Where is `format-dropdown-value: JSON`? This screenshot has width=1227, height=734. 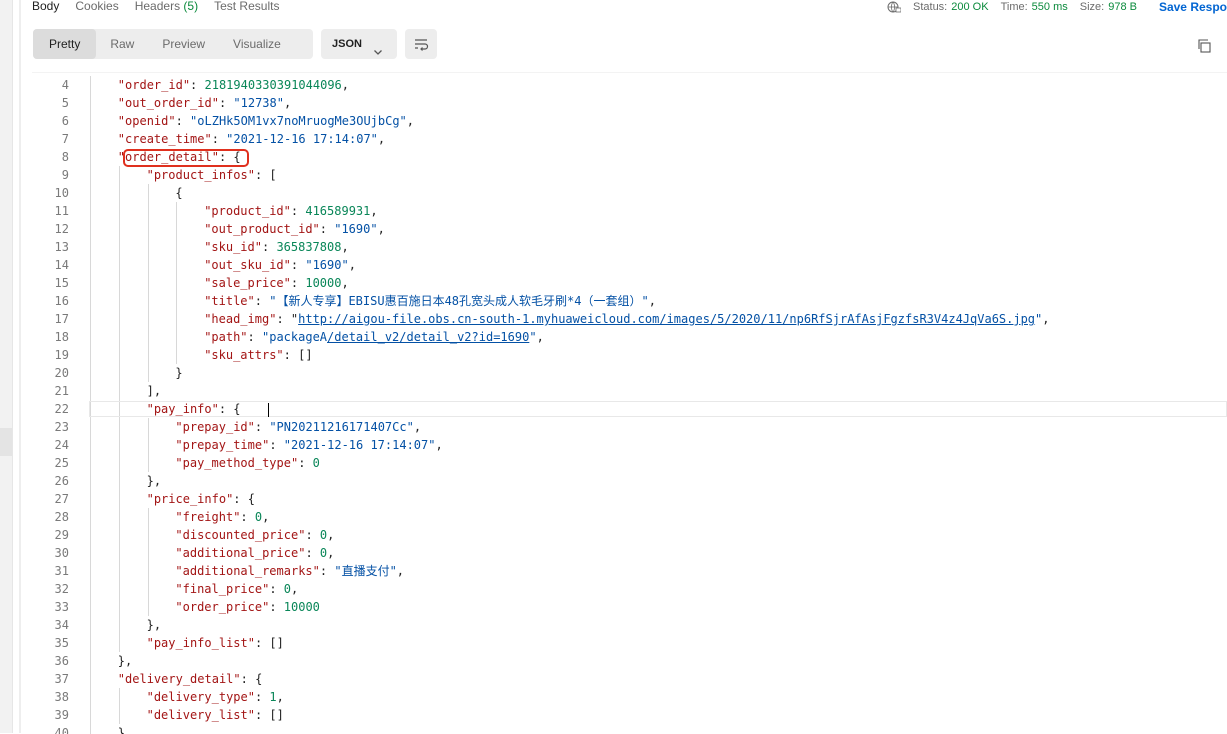 format-dropdown-value: JSON is located at coordinates (347, 44).